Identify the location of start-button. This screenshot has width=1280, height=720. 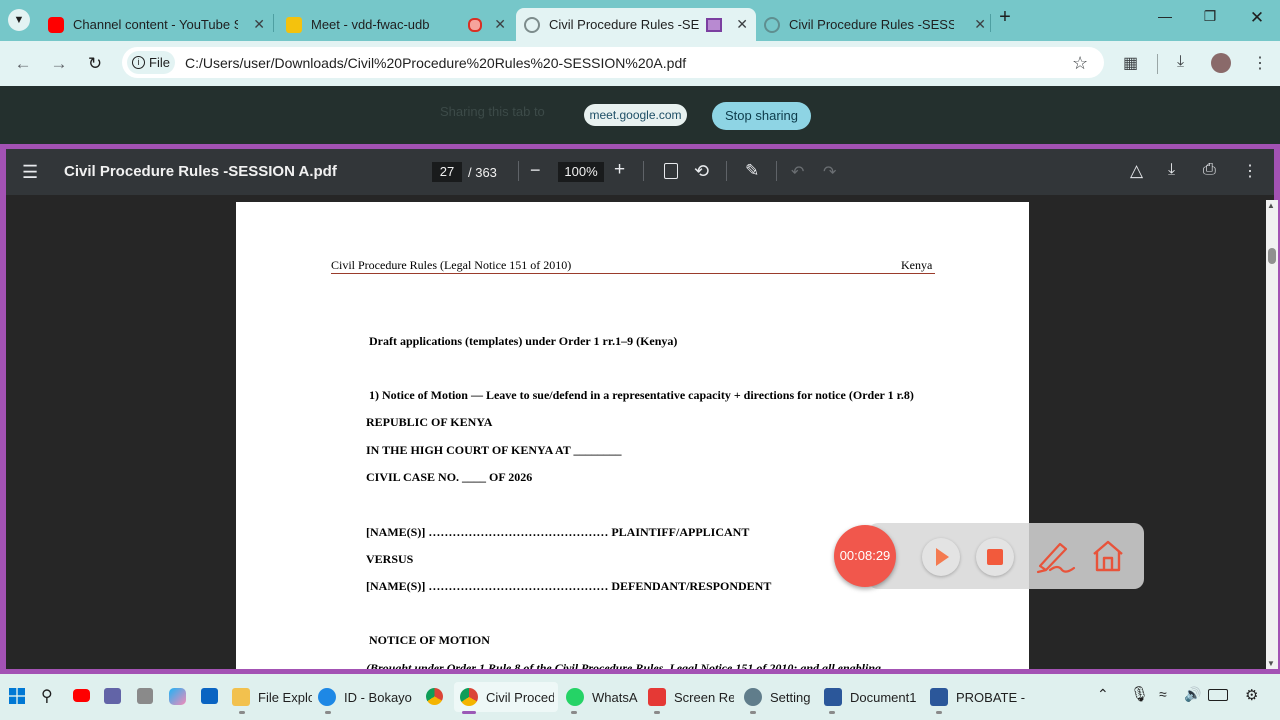
(17, 696).